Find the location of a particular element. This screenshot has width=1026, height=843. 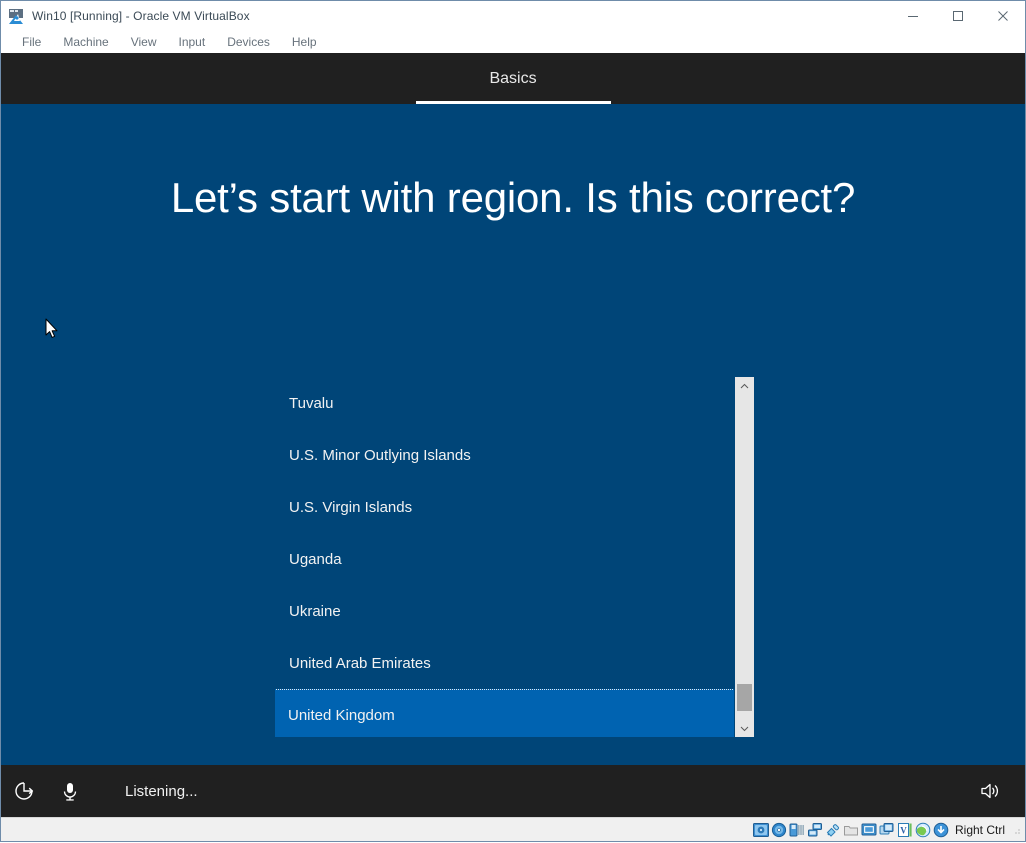

region-list-scrollbar is located at coordinates (744, 557).